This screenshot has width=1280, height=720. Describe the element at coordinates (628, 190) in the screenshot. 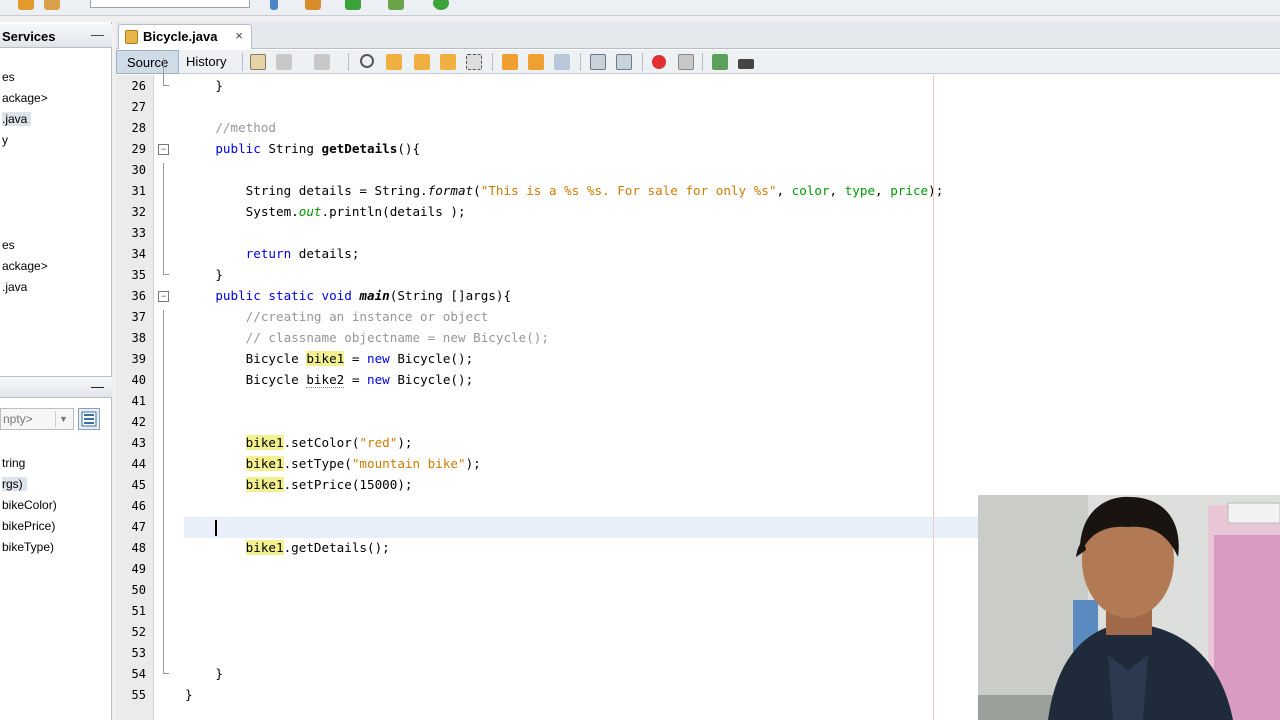

I see `code-token: "This is a %s %s. For sale for only %s"` at that location.